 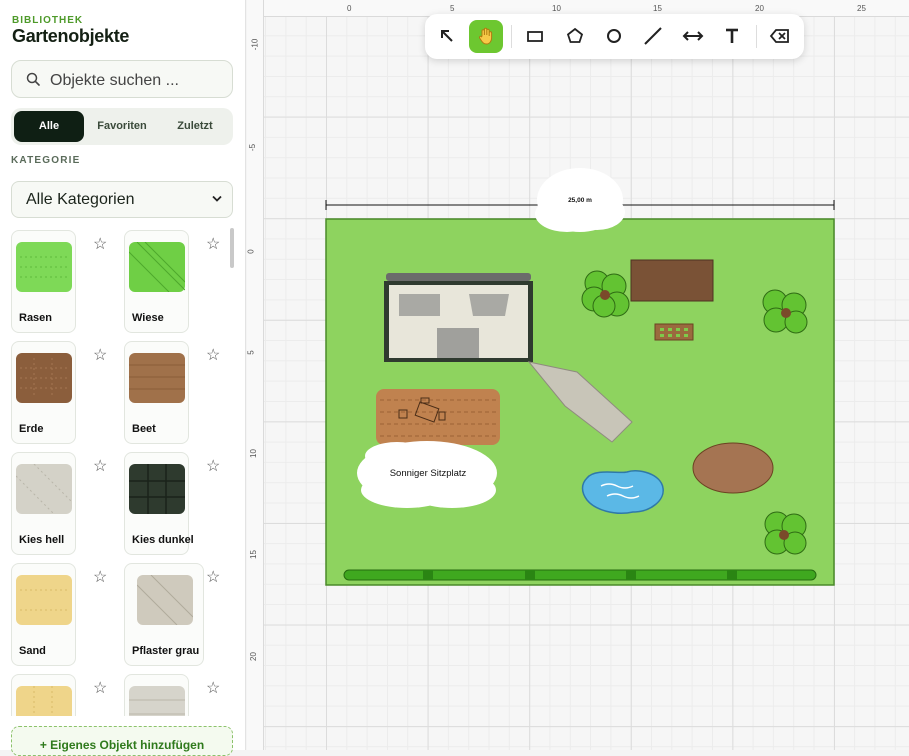 I want to click on text-tool-button, so click(x=732, y=36).